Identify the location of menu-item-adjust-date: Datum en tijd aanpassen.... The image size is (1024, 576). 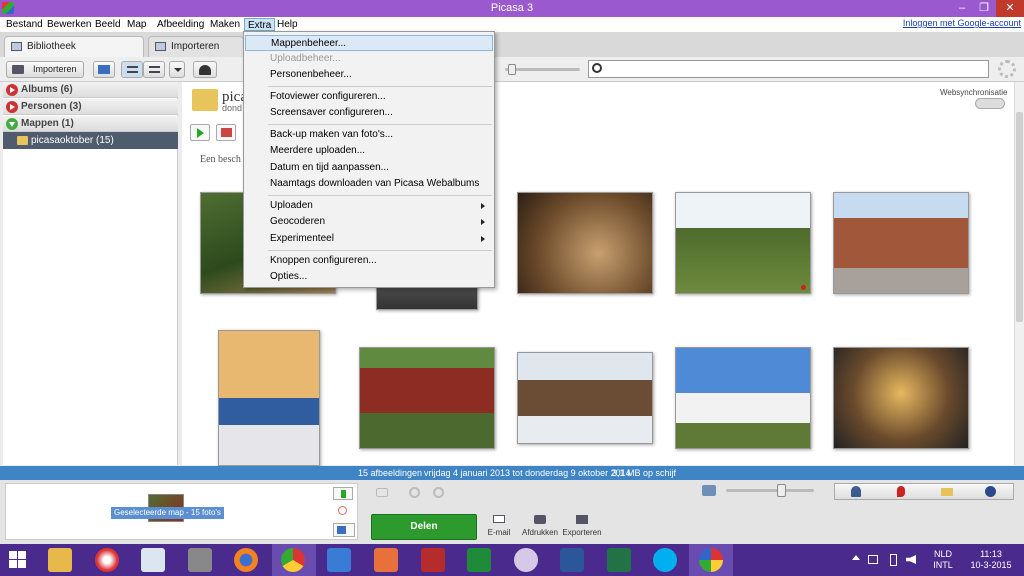
(369, 168).